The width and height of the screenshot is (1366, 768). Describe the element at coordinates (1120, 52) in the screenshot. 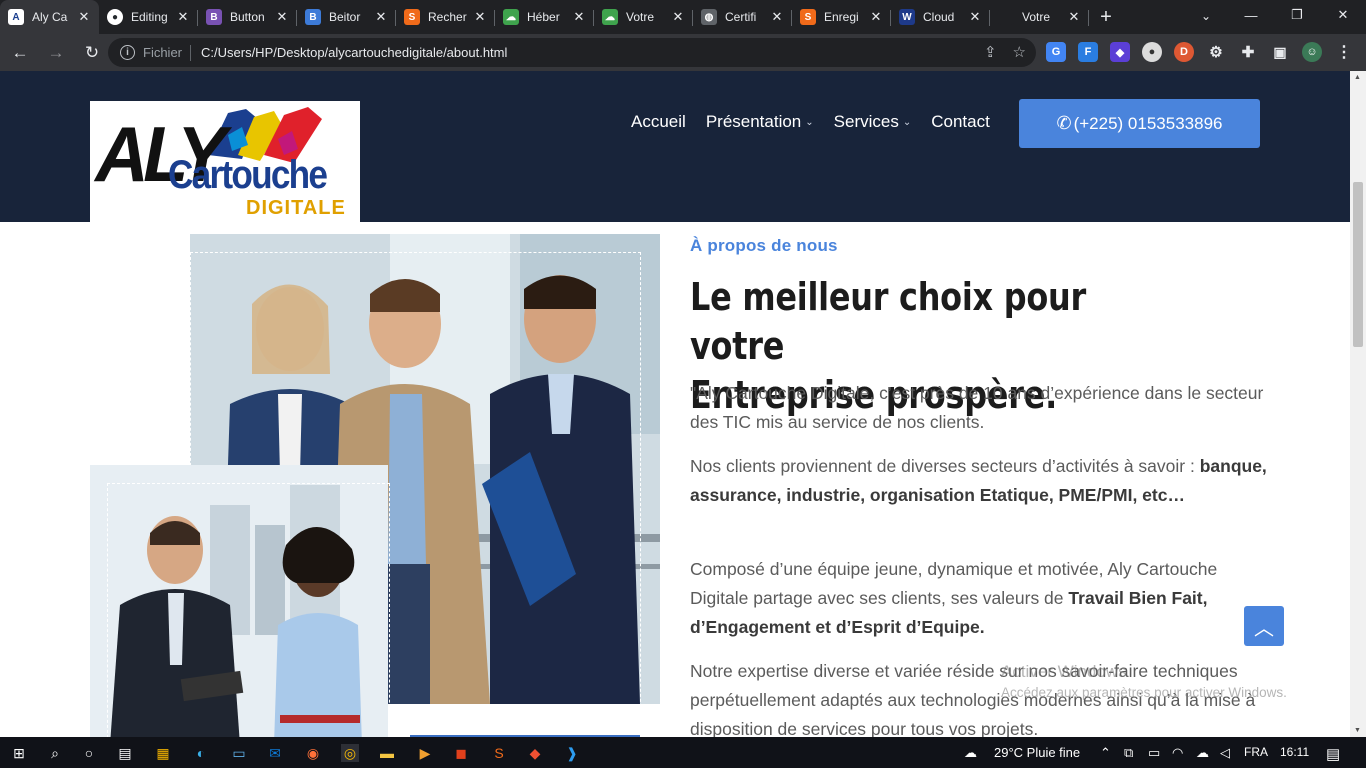

I see `purple-extension-icon: ◆` at that location.